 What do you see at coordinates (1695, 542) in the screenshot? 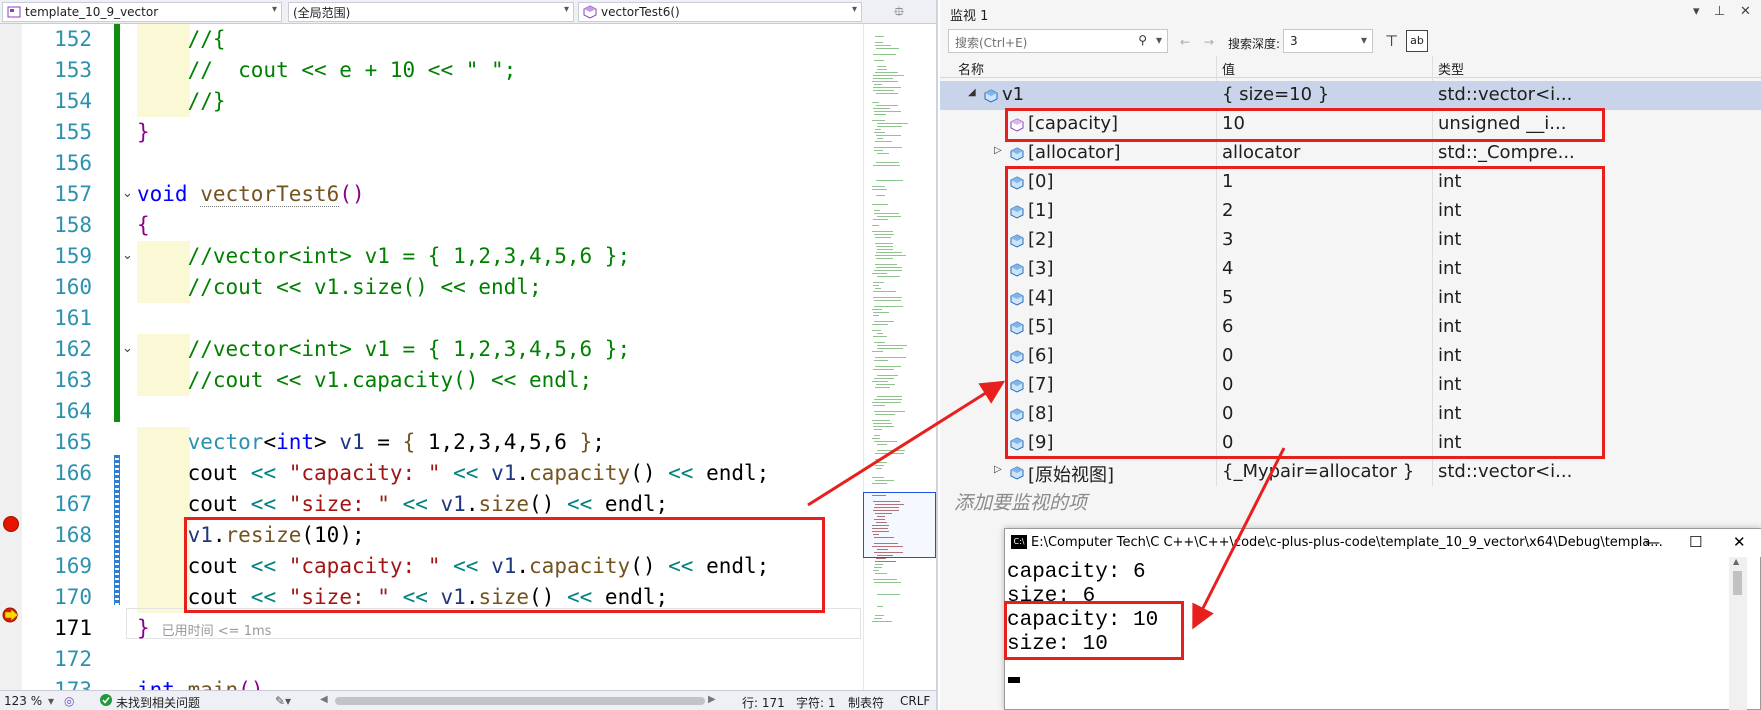
I see `maximize-icon: ☐` at bounding box center [1695, 542].